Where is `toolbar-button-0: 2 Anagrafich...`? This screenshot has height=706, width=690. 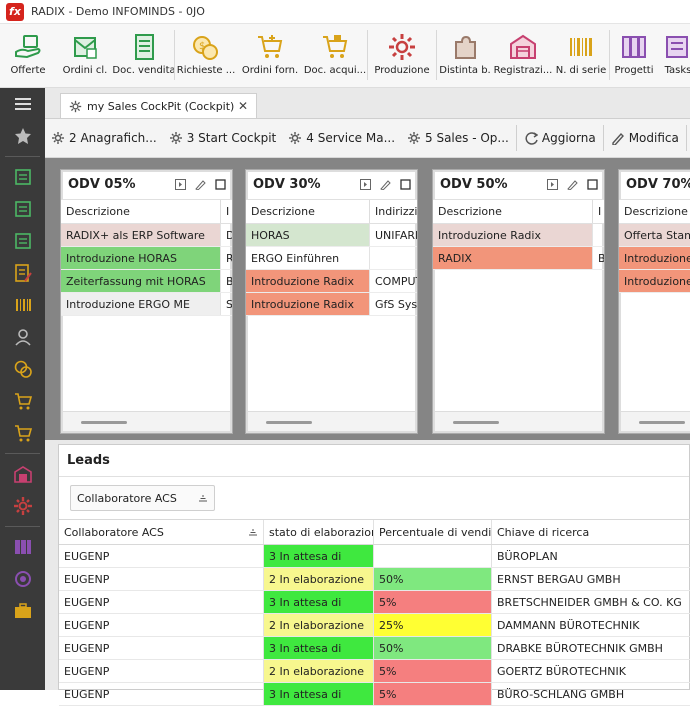 toolbar-button-0: 2 Anagrafich... is located at coordinates (104, 138).